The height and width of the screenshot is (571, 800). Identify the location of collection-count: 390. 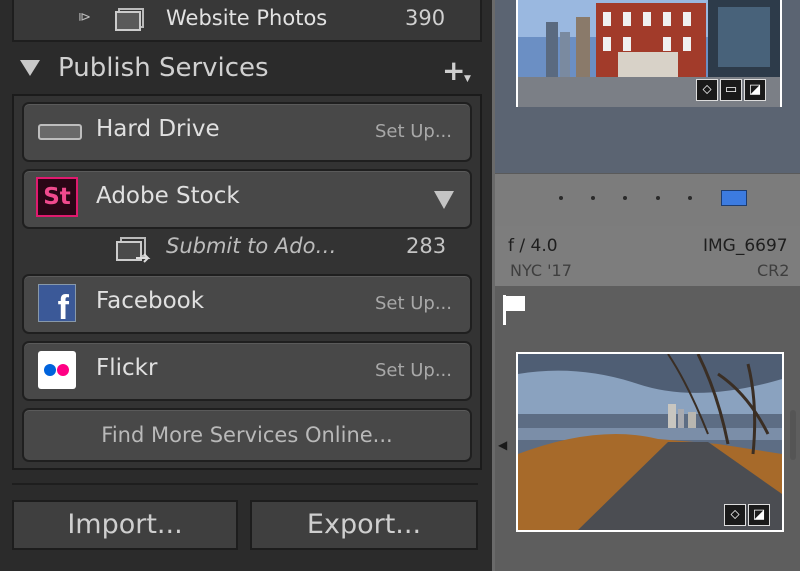
(425, 18).